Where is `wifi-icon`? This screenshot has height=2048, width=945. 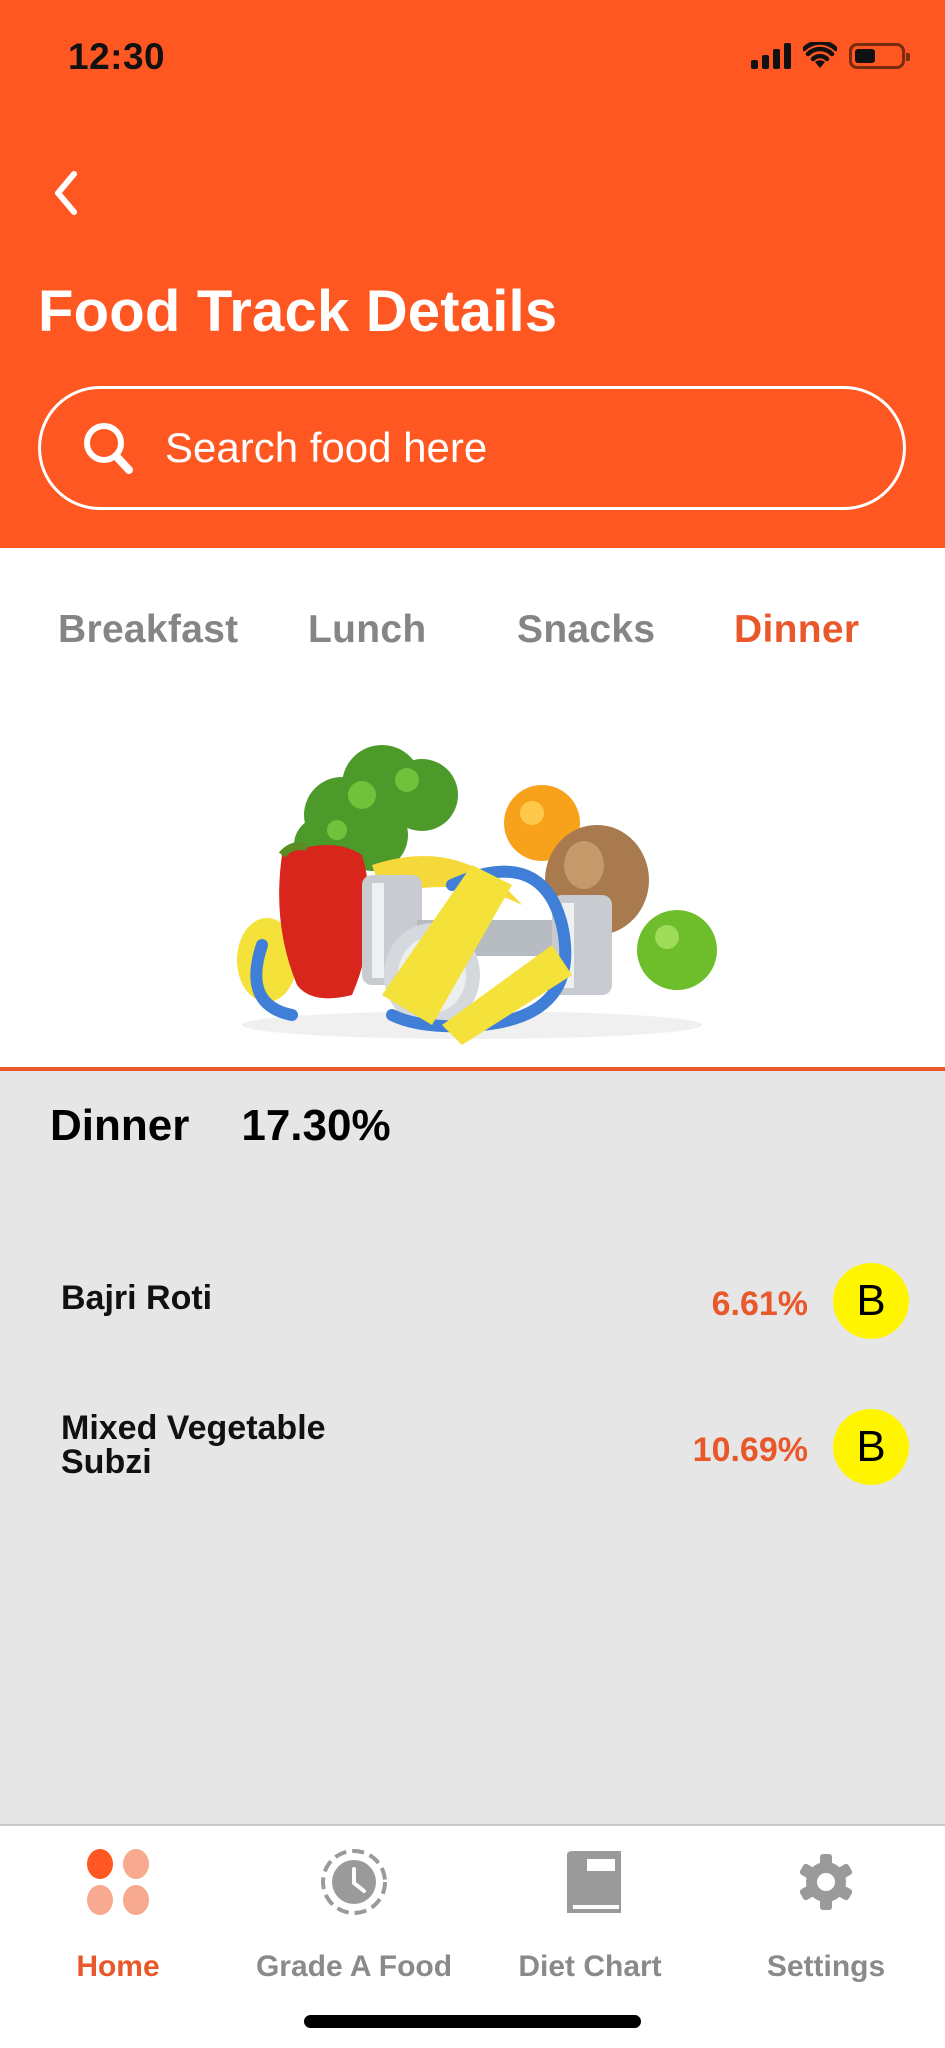
wifi-icon is located at coordinates (820, 55).